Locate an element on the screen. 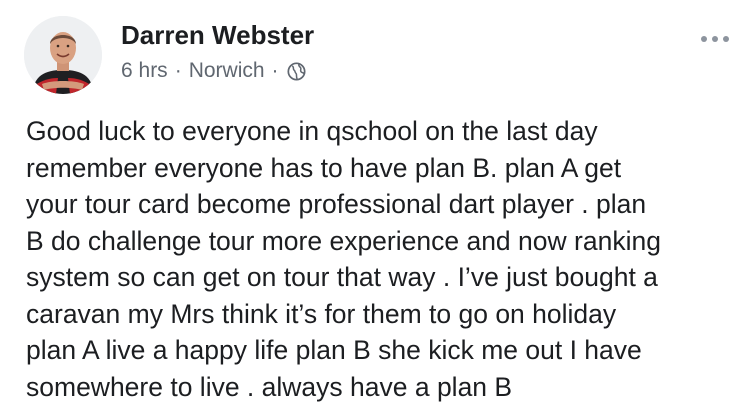  profile-photo is located at coordinates (63, 55).